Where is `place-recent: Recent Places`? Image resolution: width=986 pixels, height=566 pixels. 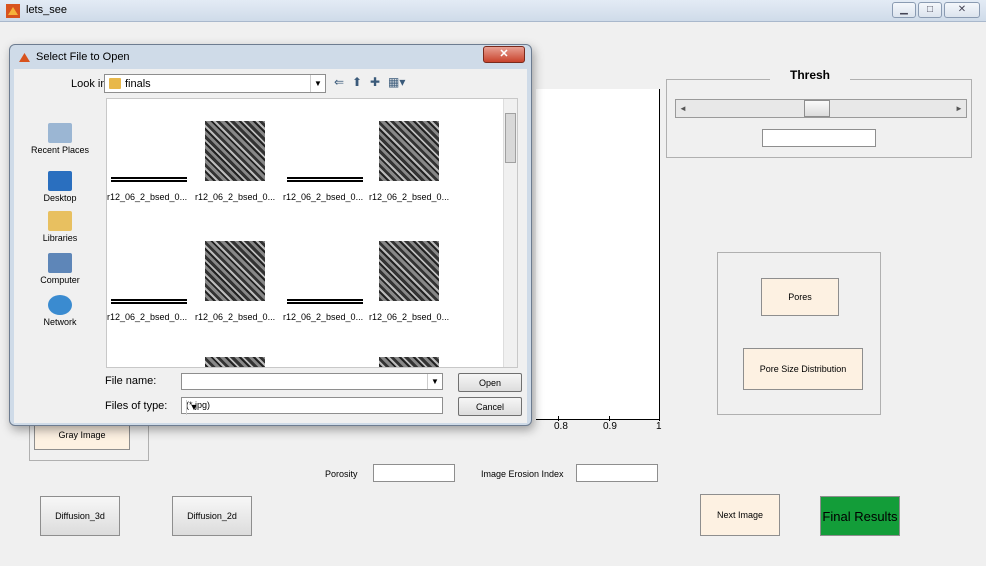 place-recent: Recent Places is located at coordinates (60, 139).